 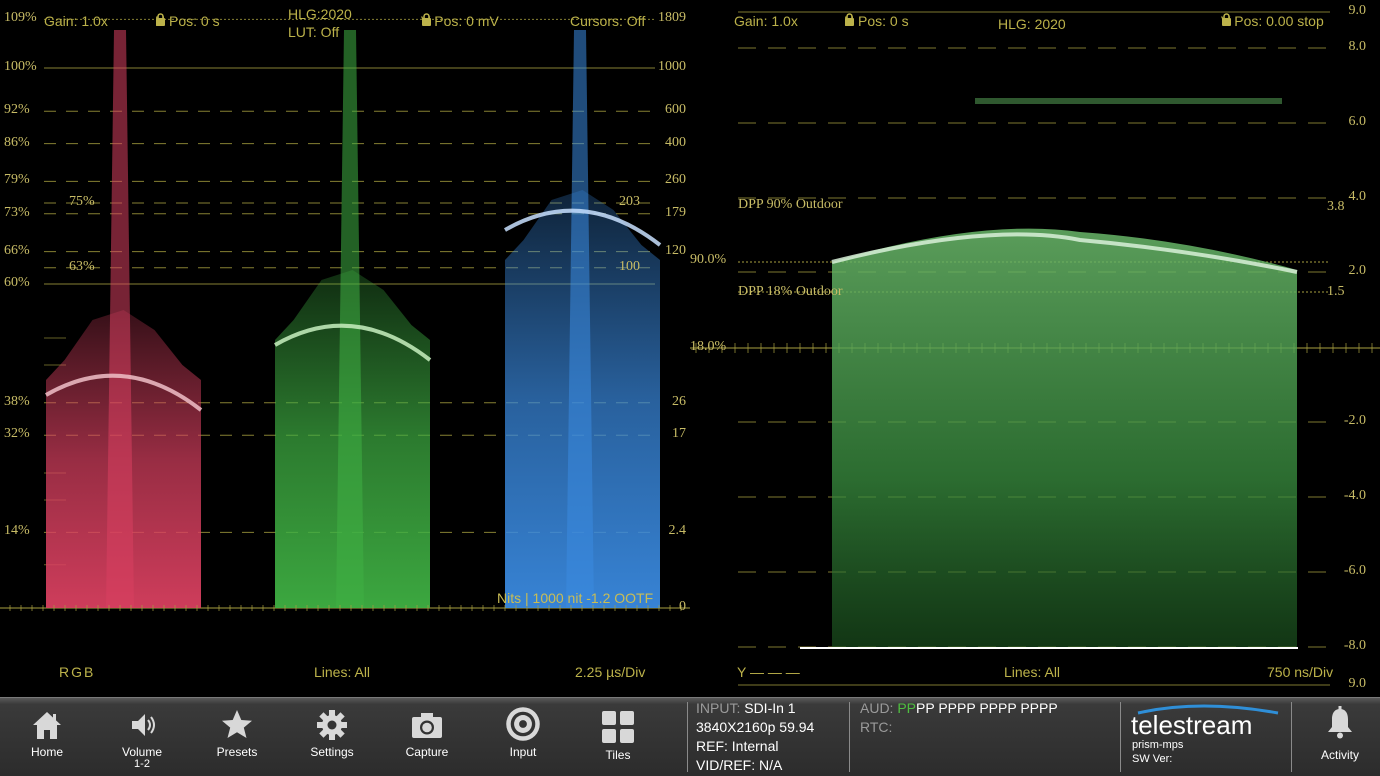 What do you see at coordinates (771, 765) in the screenshot?
I see `vidref-value: N/A` at bounding box center [771, 765].